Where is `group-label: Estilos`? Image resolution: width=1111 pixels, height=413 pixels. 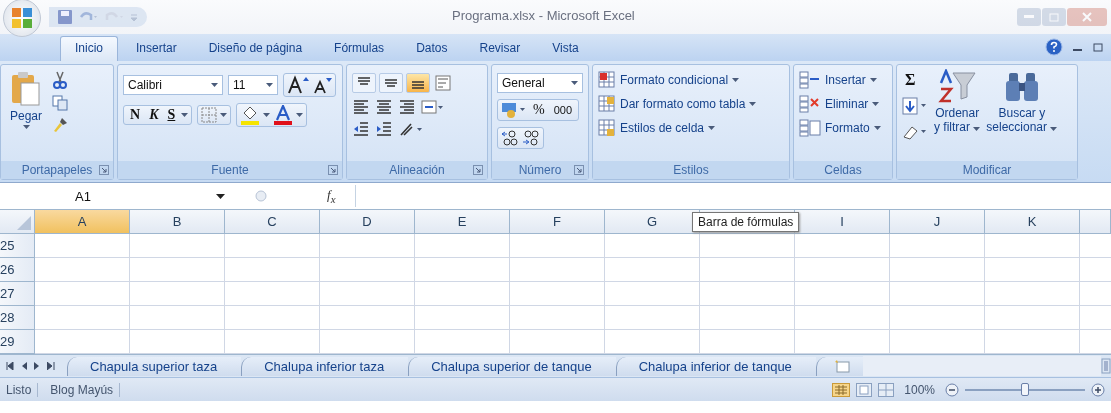
group-label: Estilos is located at coordinates (691, 170).